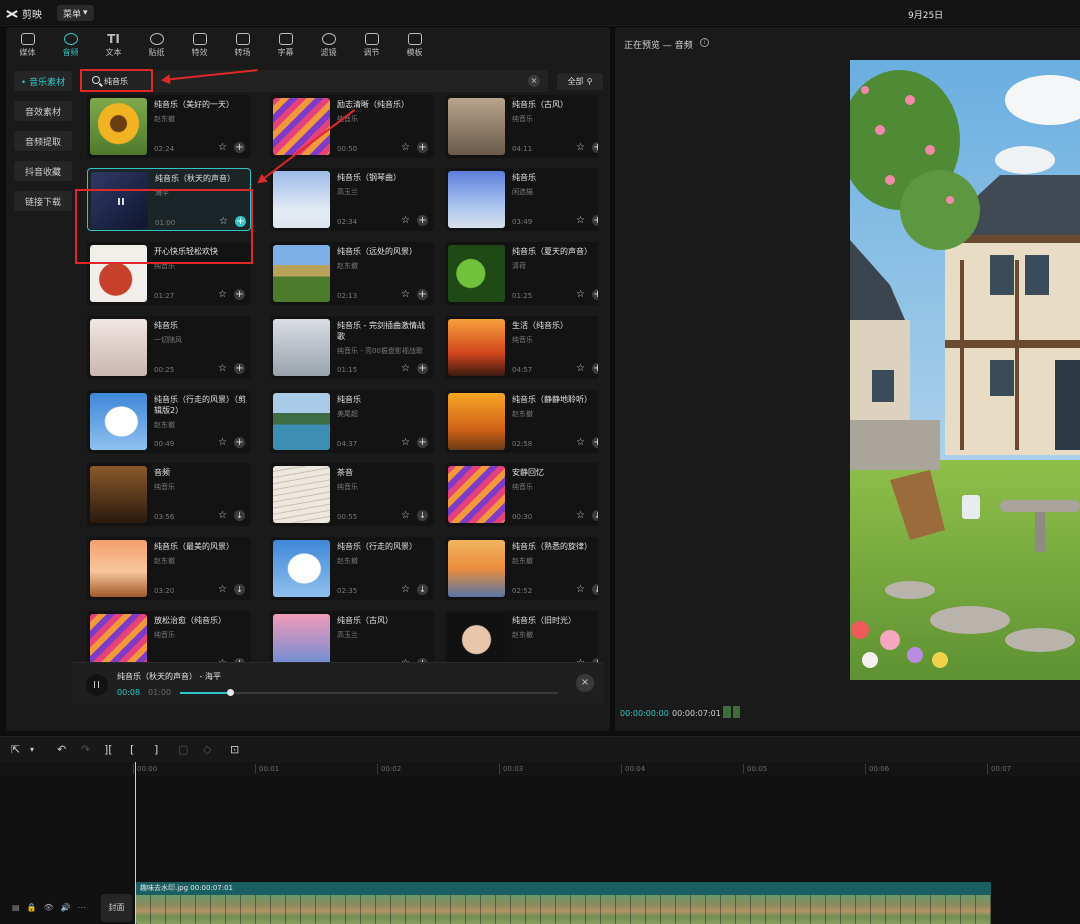 This screenshot has height=924, width=1080. I want to click on info-icon: i, so click(704, 42).